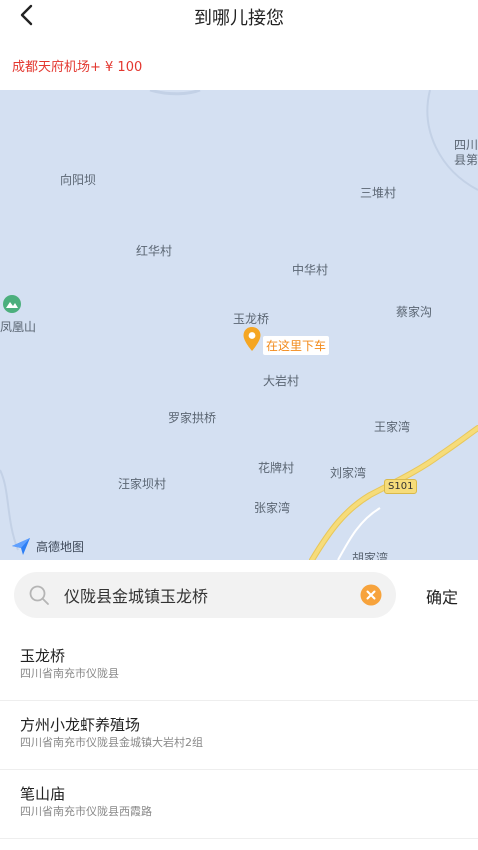 This screenshot has width=478, height=850. I want to click on result-address: 四川省南充市仪陇县西霞路, so click(86, 811).